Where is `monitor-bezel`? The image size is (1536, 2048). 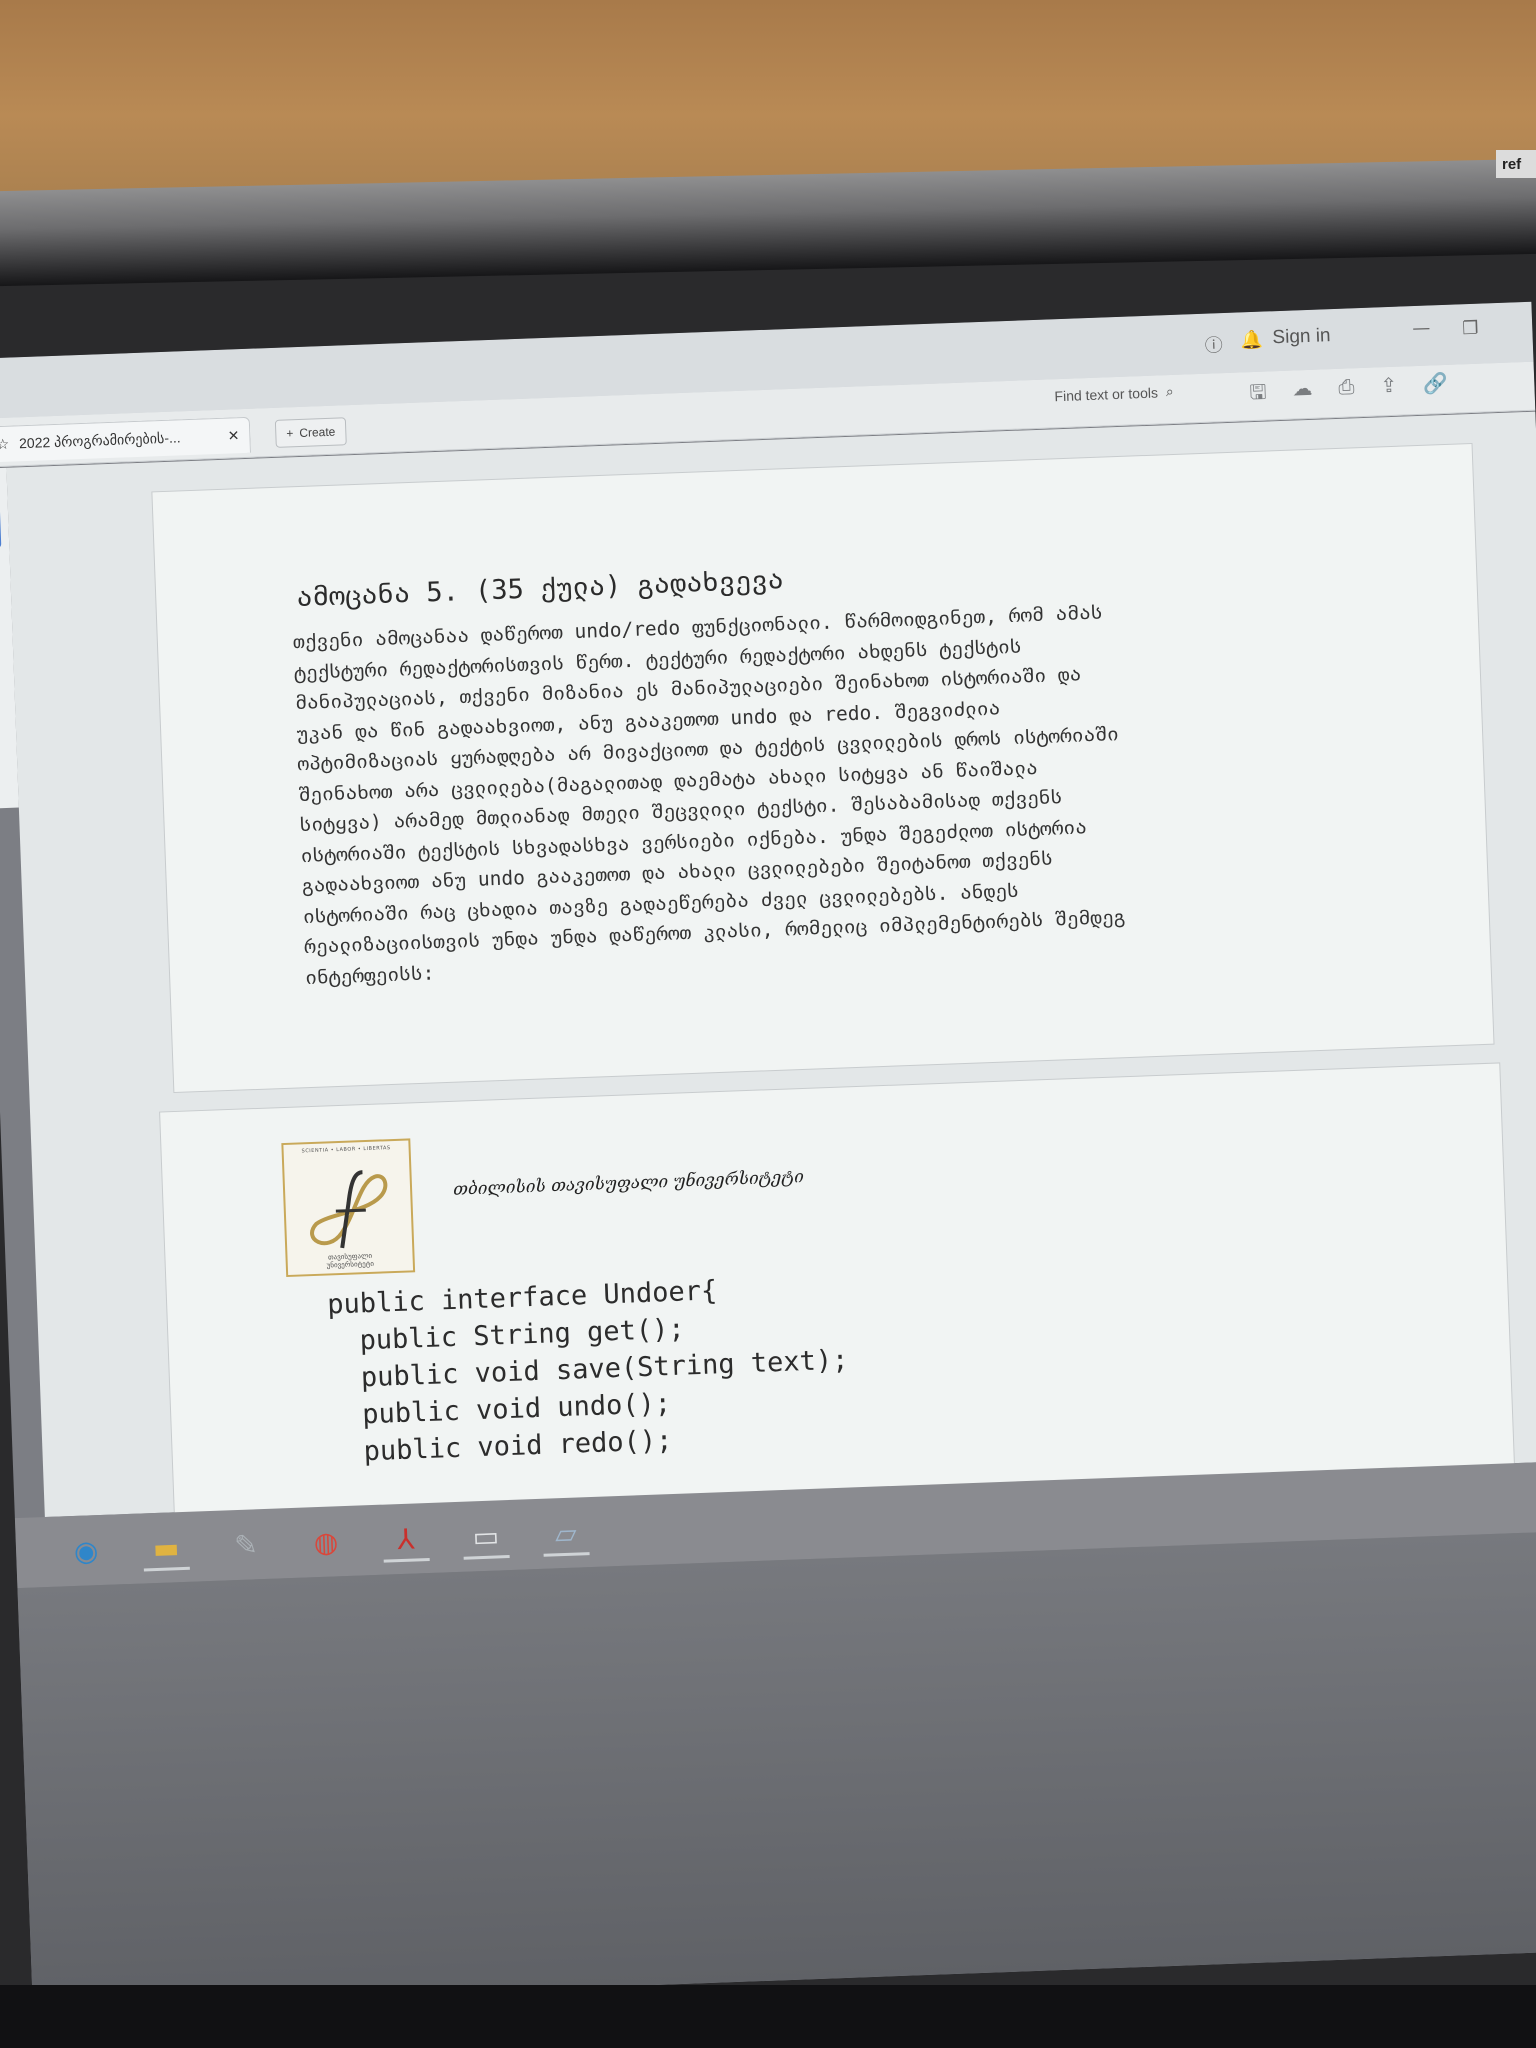
monitor-bezel is located at coordinates (768, 2016).